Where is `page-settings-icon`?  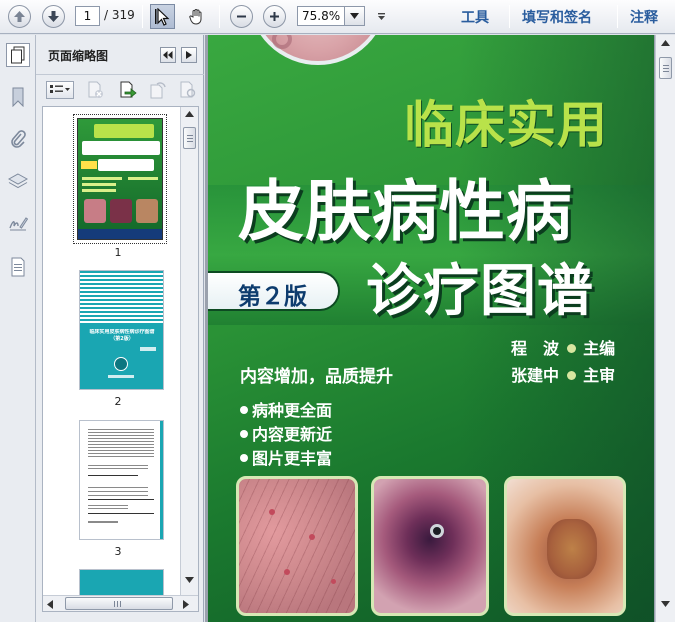 page-settings-icon is located at coordinates (188, 89).